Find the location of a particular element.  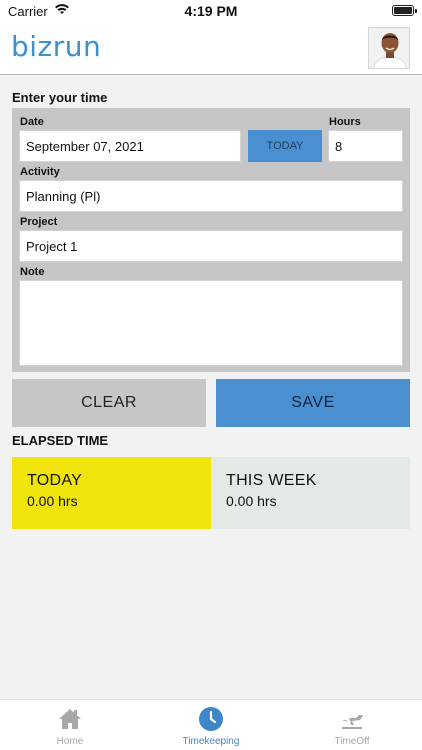

project-value: Project 1 is located at coordinates (52, 246).